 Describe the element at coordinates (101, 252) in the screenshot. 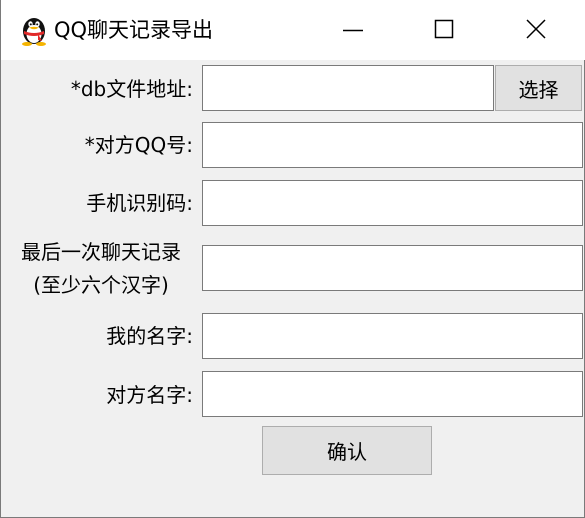

I see `last-record-label-line1: 最后一次聊天记录` at that location.